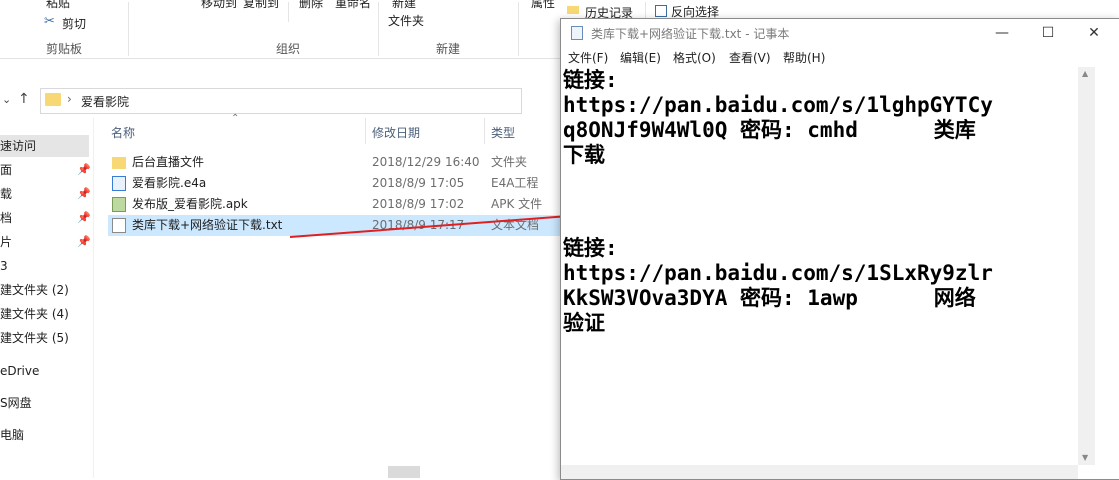 The image size is (1119, 480). I want to click on menu-file: 文件(F), so click(588, 57).